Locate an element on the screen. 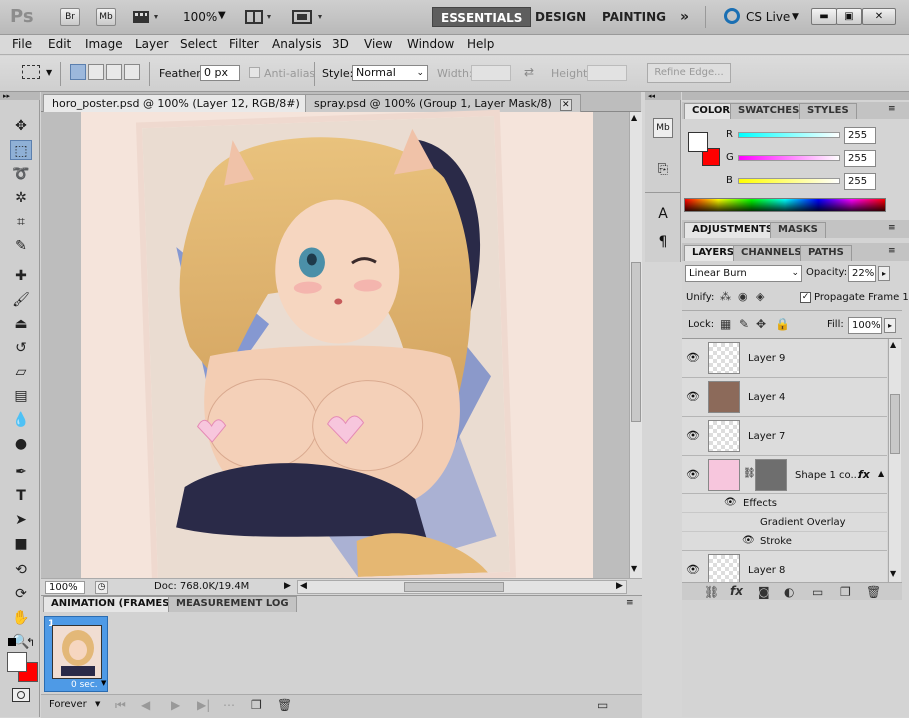 The width and height of the screenshot is (909, 718). eyedropper-tool-icon: ✎ is located at coordinates (21, 246).